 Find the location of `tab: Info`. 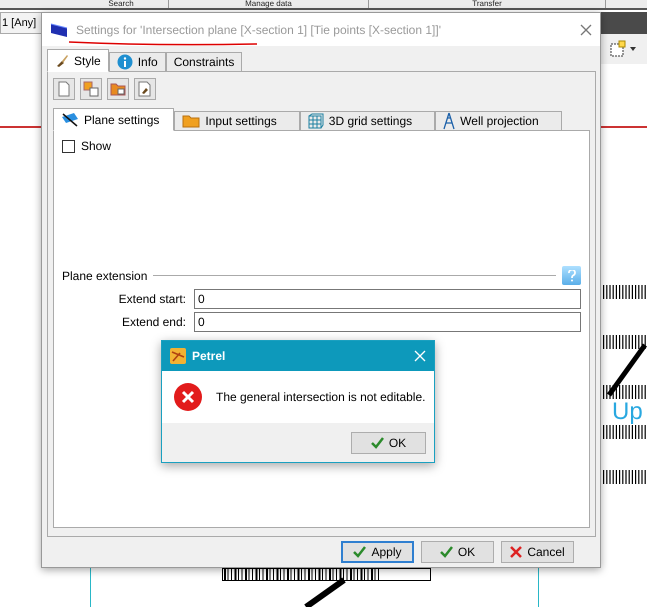

tab: Info is located at coordinates (137, 62).